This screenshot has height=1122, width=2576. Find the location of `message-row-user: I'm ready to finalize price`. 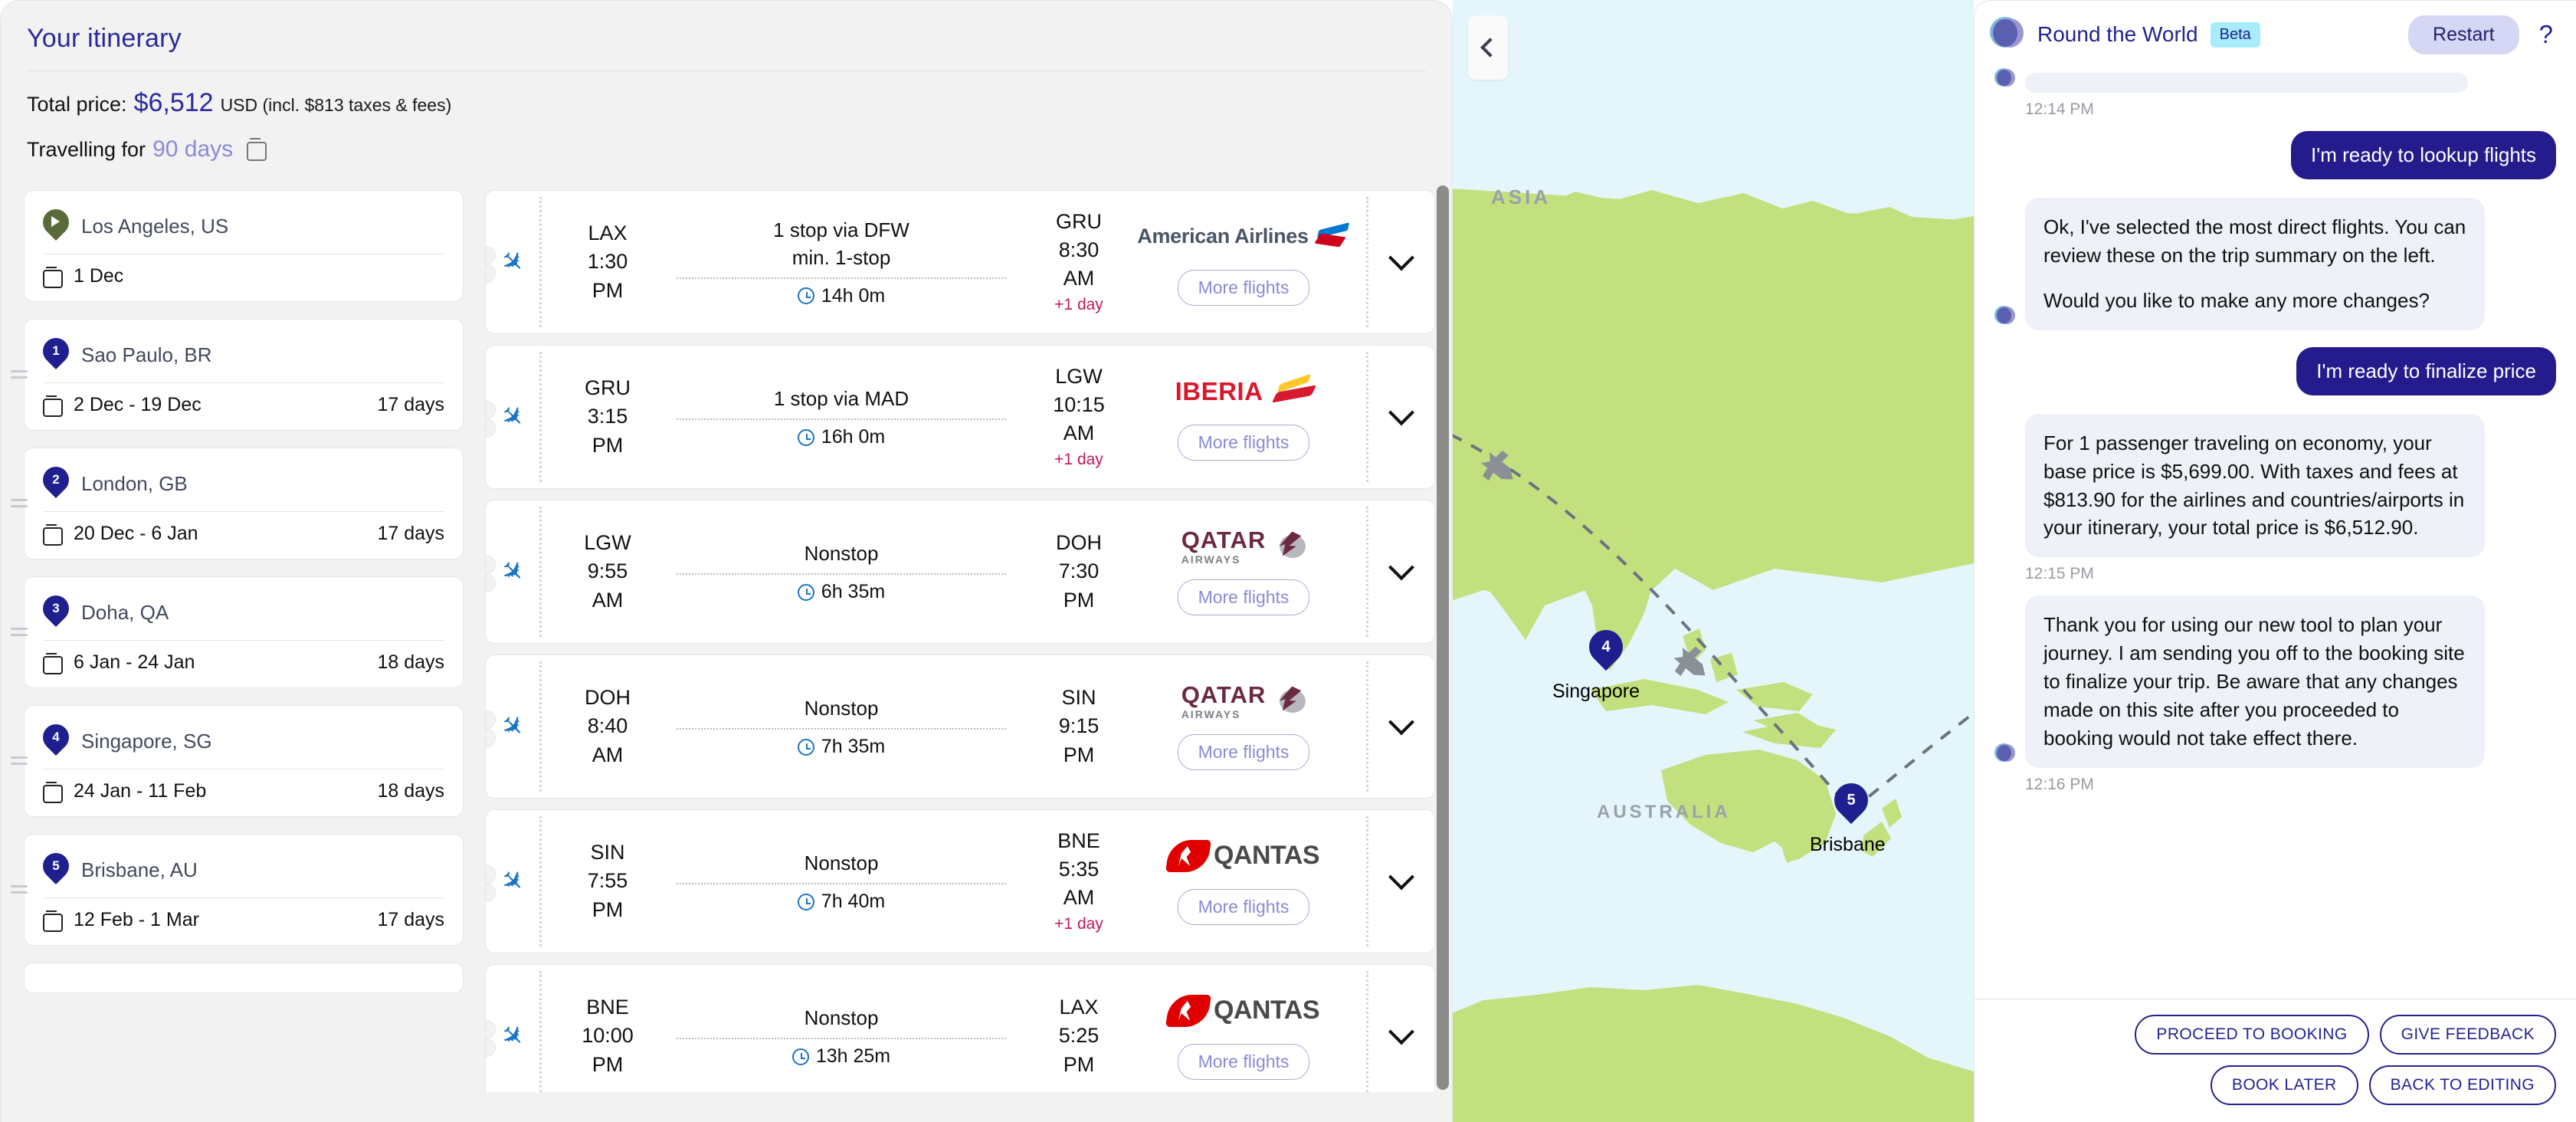

message-row-user: I'm ready to finalize price is located at coordinates (2275, 371).